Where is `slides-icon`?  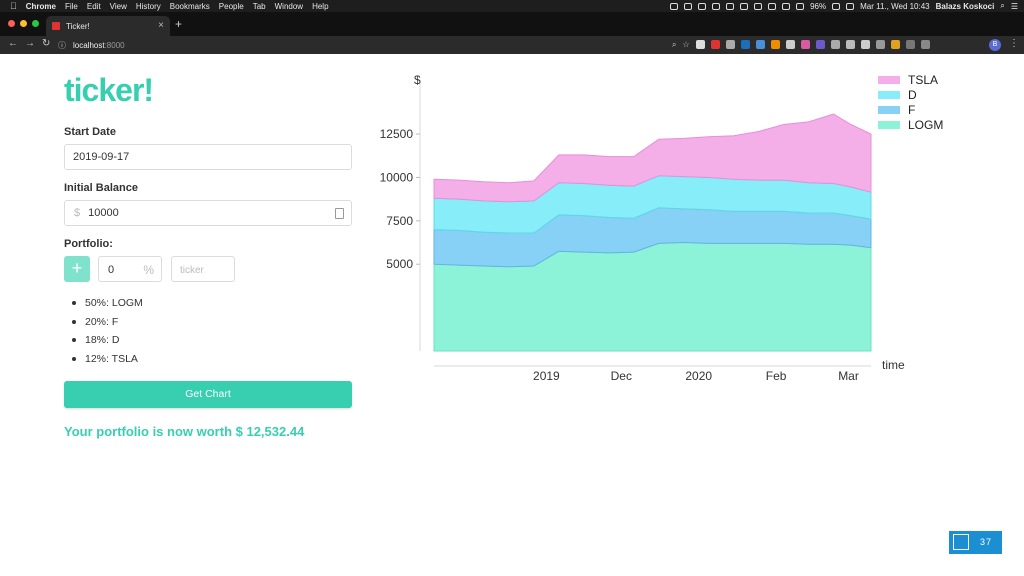 slides-icon is located at coordinates (961, 542).